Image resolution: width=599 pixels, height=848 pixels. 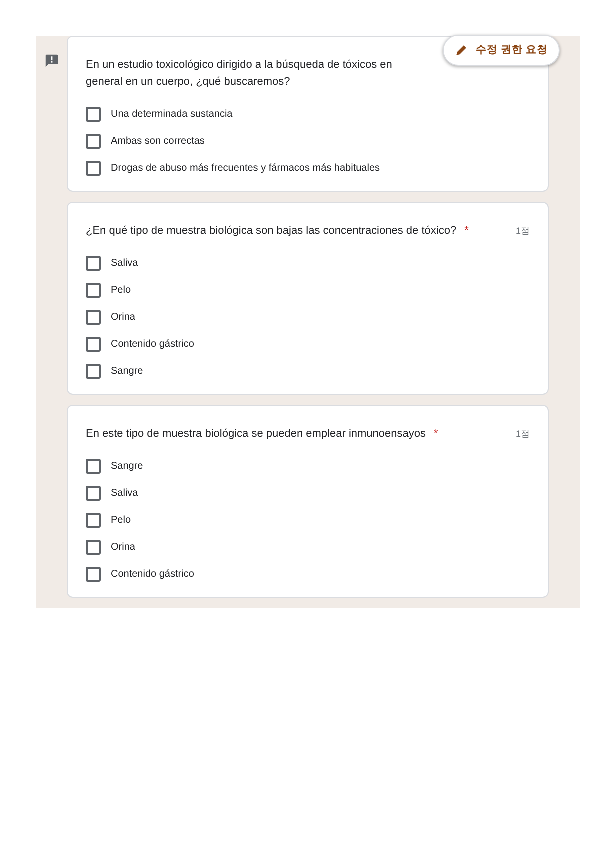 What do you see at coordinates (240, 74) in the screenshot?
I see `question-text: En un estudio toxicológico dirigido a la búsqueda de tóxicos en general en un cuerpo, ¿qué buscaremos?` at bounding box center [240, 74].